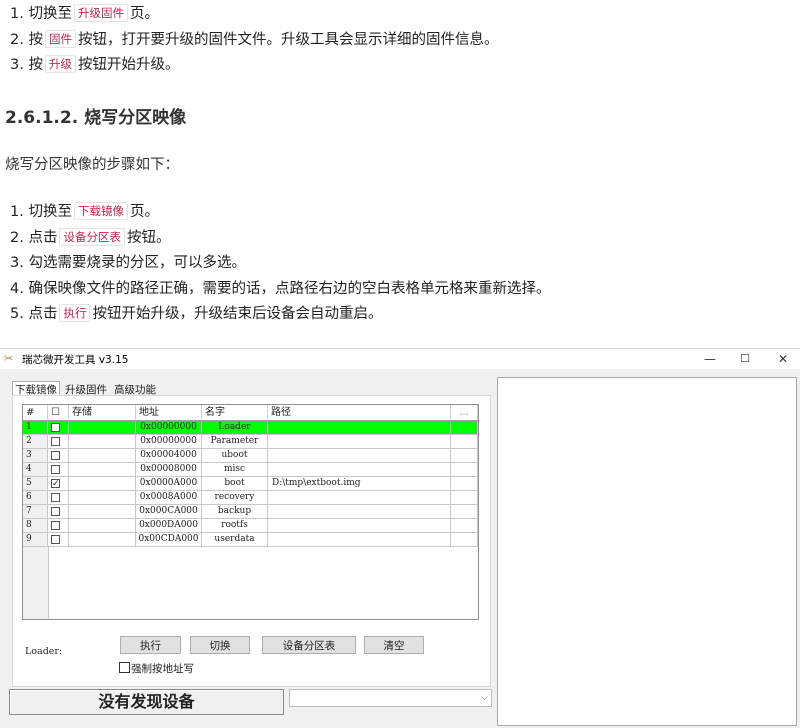 Image resolution: width=800 pixels, height=728 pixels. What do you see at coordinates (35, 540) in the screenshot?
I see `row-index: 9` at bounding box center [35, 540].